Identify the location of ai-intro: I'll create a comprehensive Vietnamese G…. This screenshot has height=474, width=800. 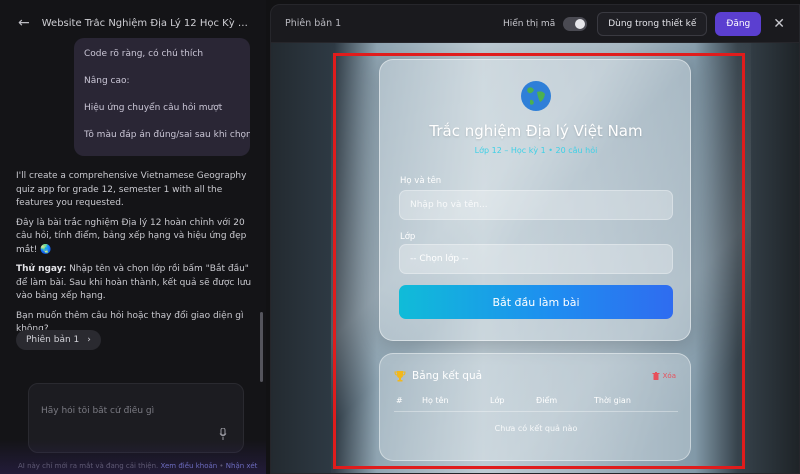
(131, 189).